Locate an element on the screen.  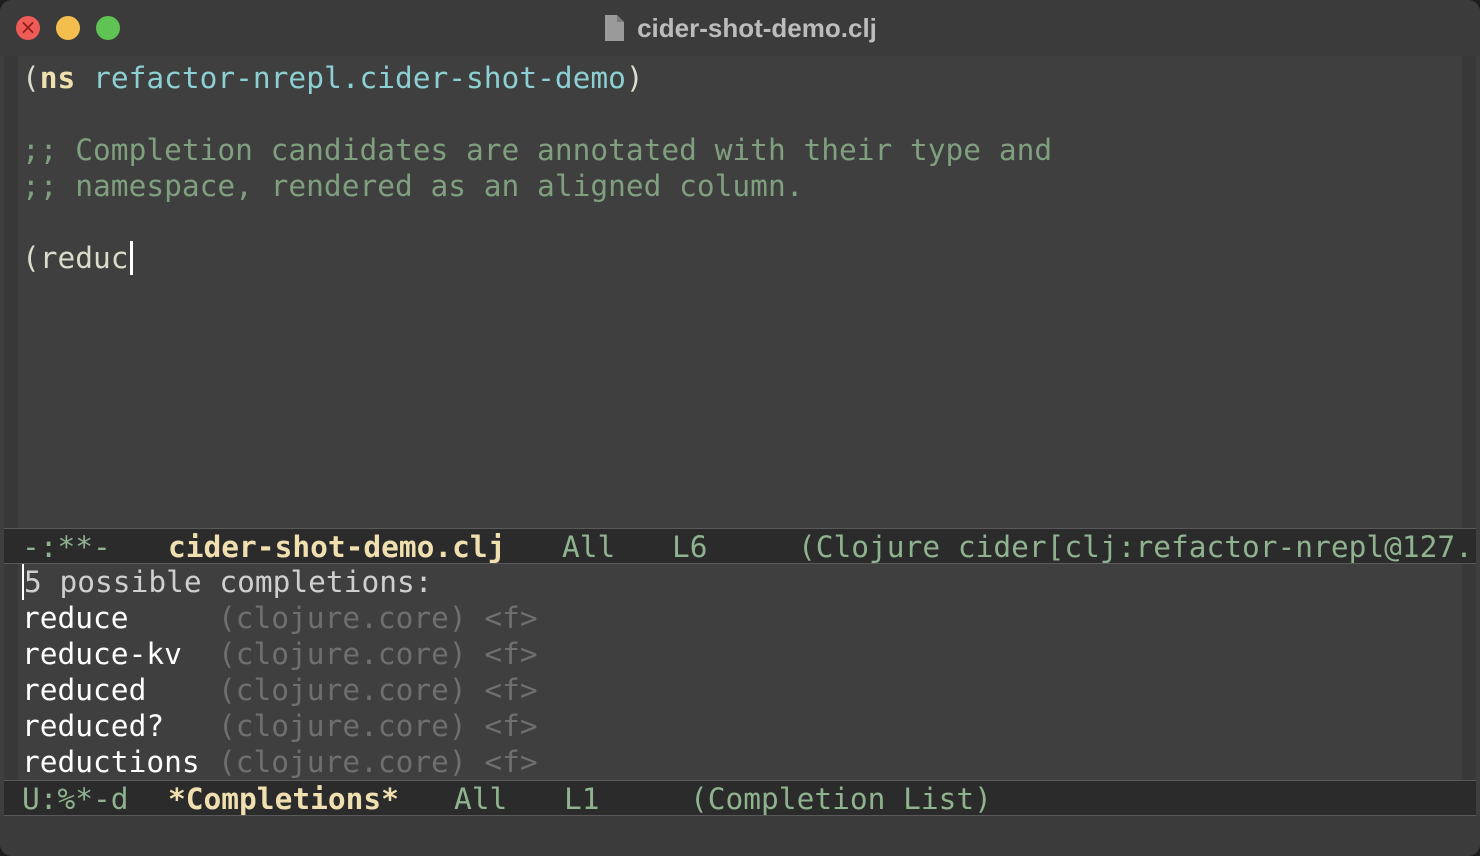
code-line-ns: (ns refactor-nrepl.cider-shot-demo) is located at coordinates (333, 78).